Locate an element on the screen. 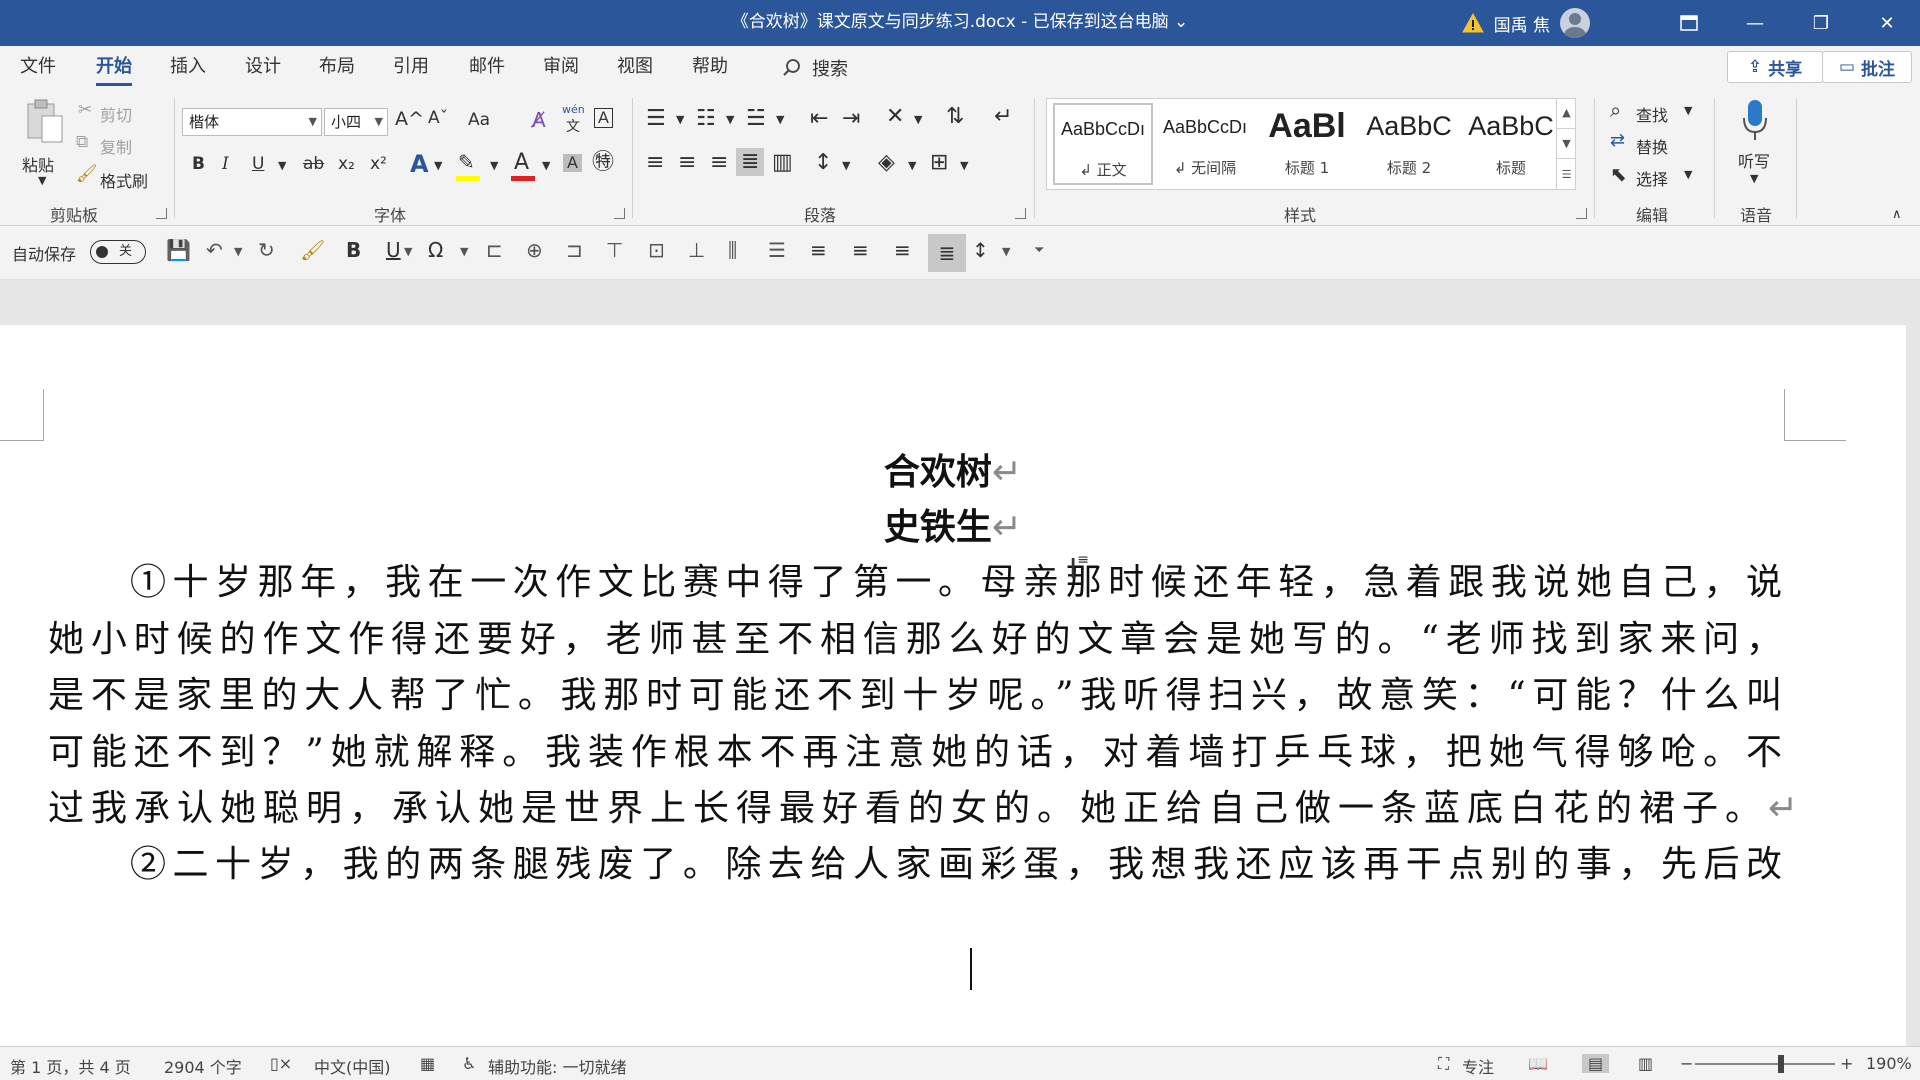  format-painter-icon: 🖌 is located at coordinates (312, 250).